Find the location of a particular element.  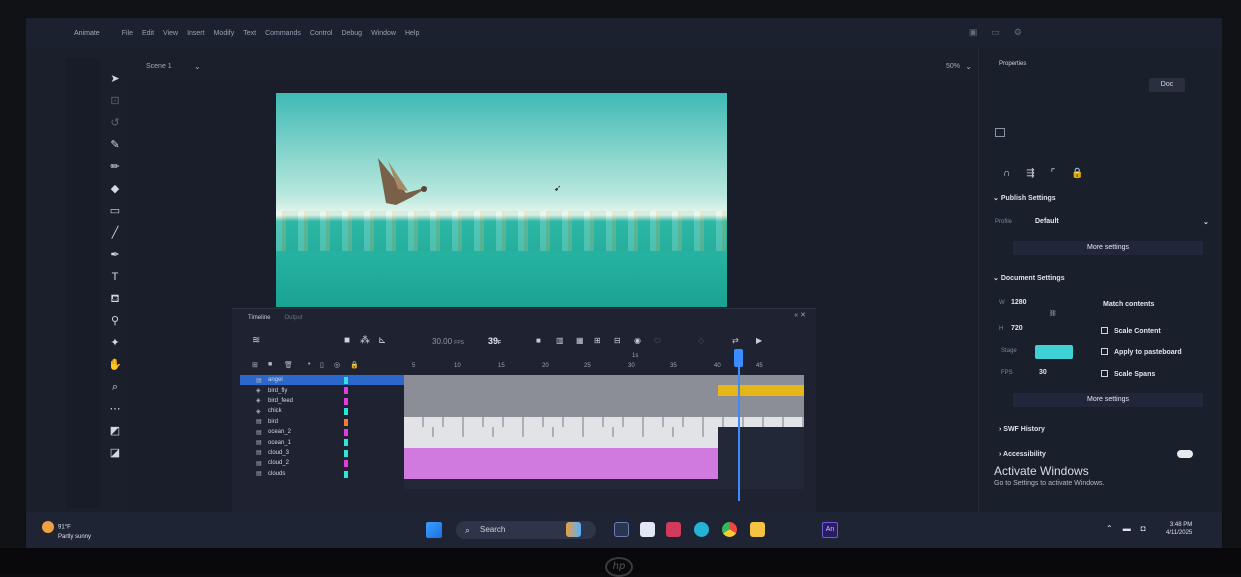

lasso-tool-icon: ↺ is located at coordinates (115, 123).